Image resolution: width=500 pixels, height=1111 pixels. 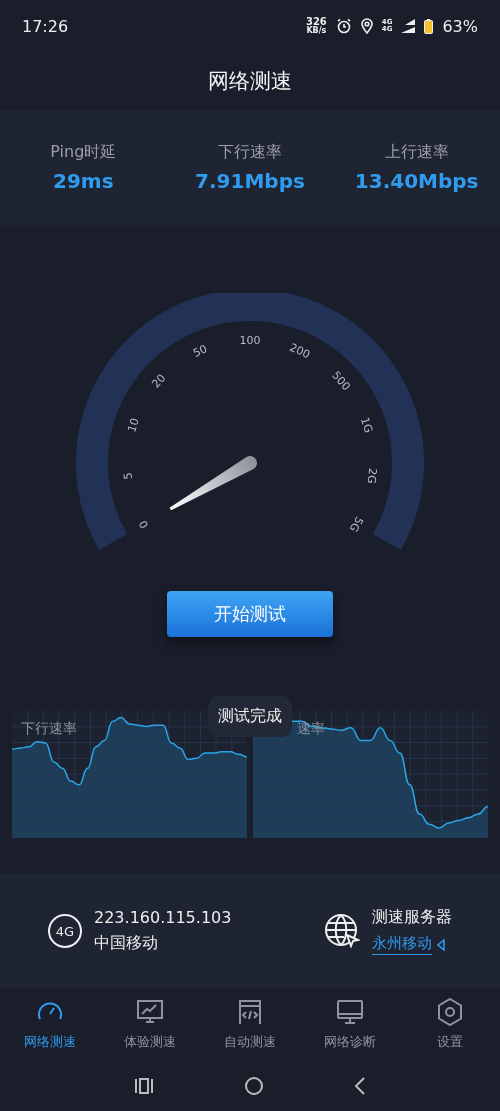 I want to click on location-icon, so click(x=366, y=26).